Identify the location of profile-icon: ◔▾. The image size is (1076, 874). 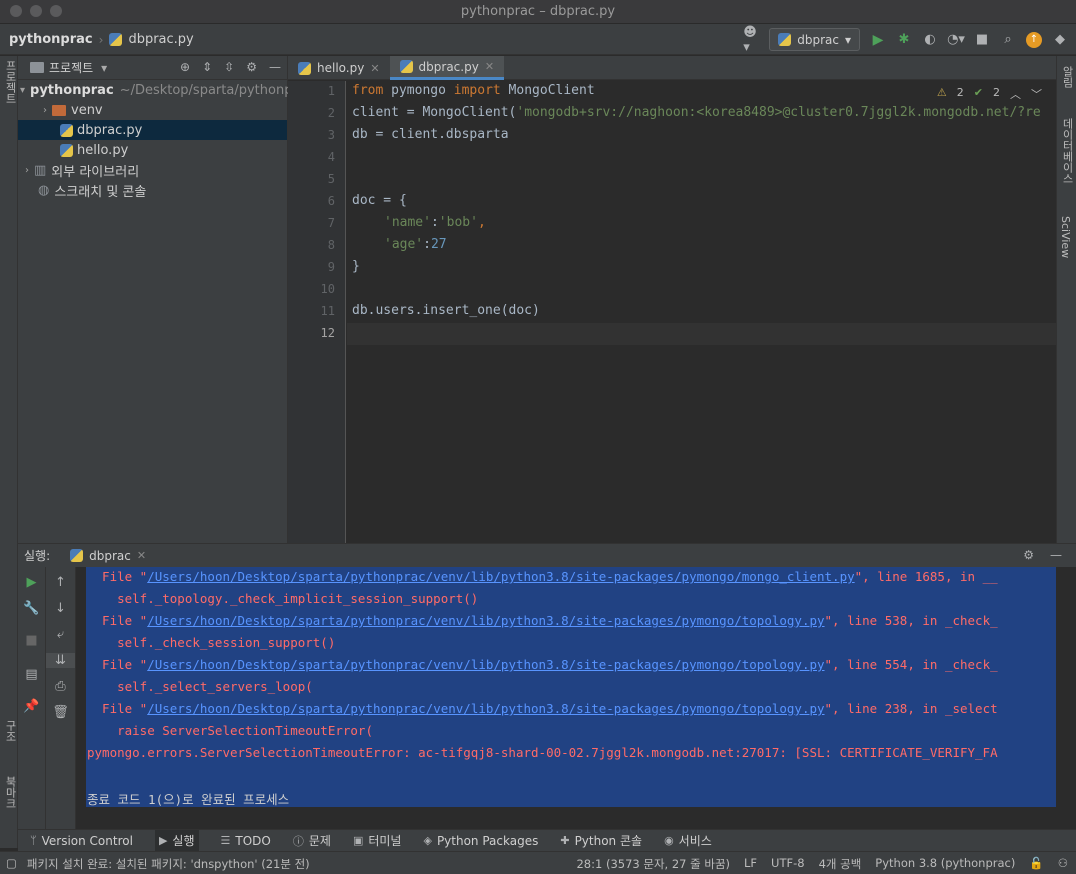
(956, 40).